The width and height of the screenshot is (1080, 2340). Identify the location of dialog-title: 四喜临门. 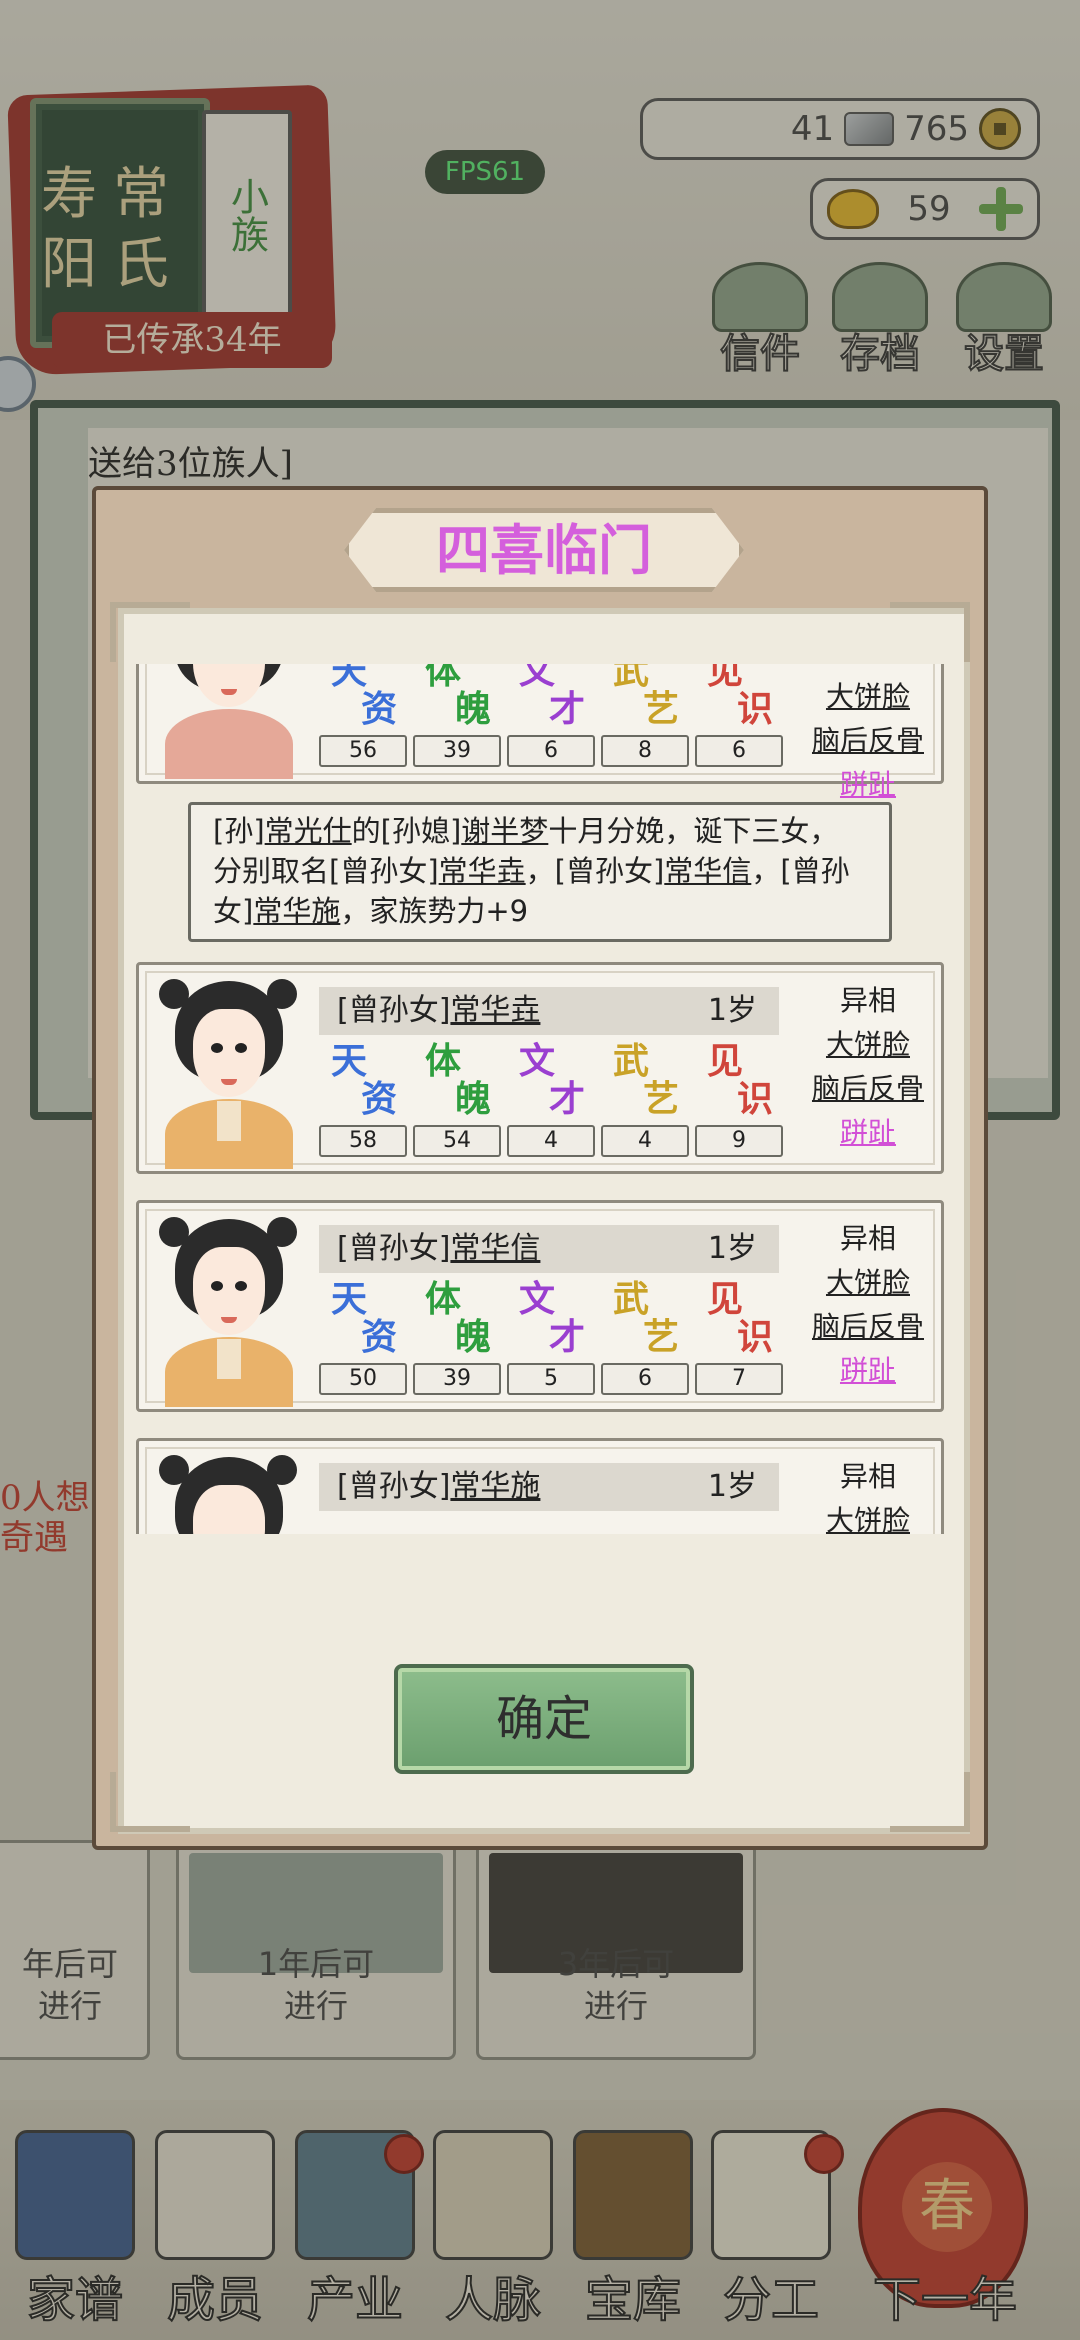
(544, 550).